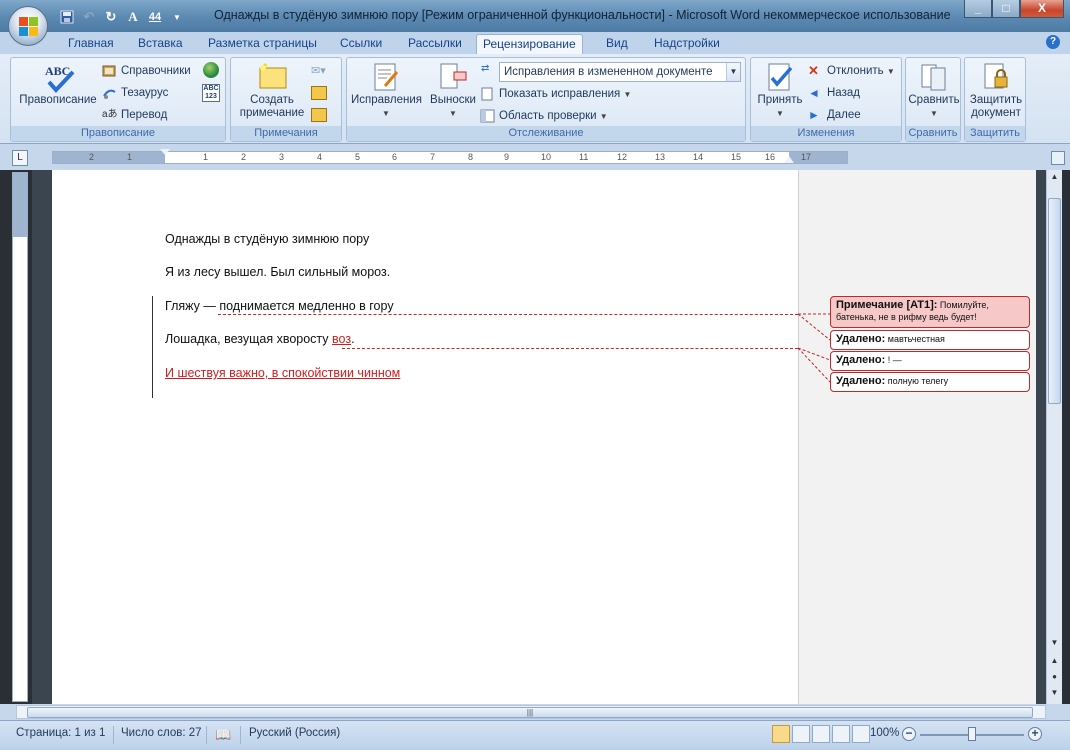  I want to click on scroll-down-icon: ▼, so click(1054, 642).